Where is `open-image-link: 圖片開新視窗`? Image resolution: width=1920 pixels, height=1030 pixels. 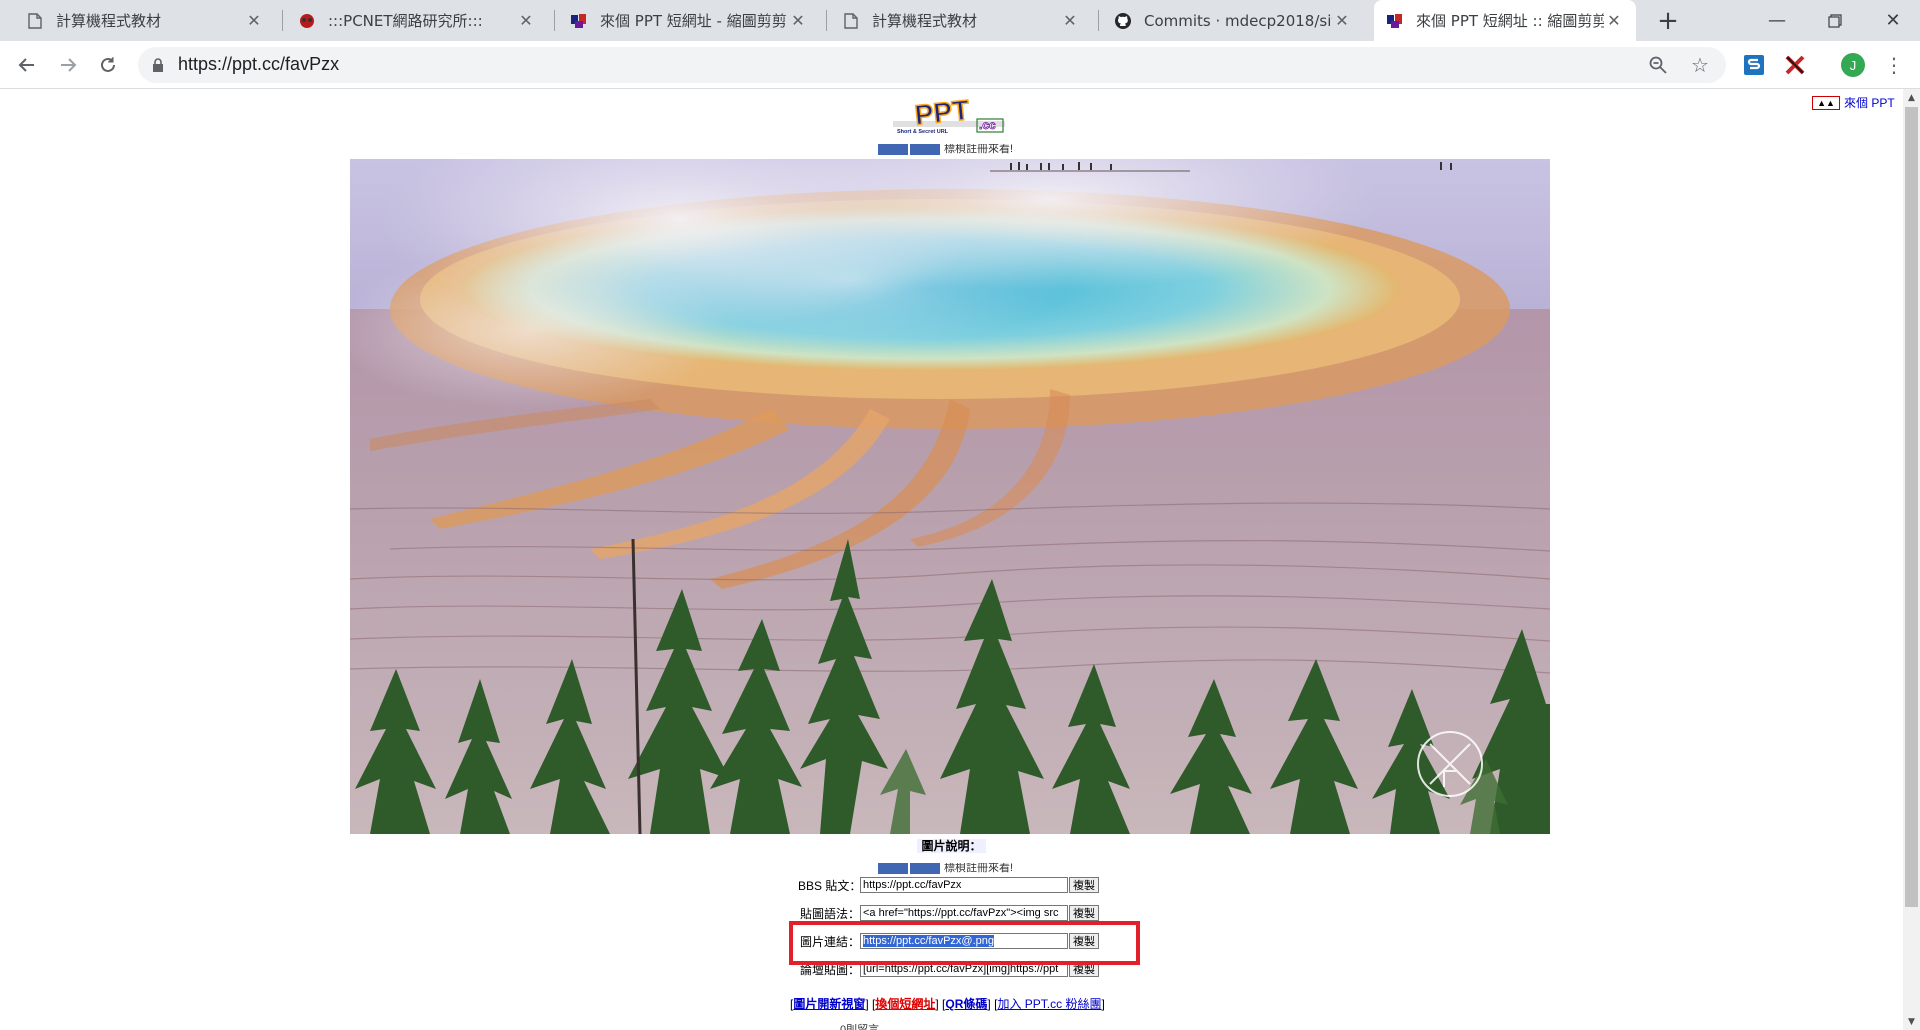 open-image-link: 圖片開新視窗 is located at coordinates (829, 1004).